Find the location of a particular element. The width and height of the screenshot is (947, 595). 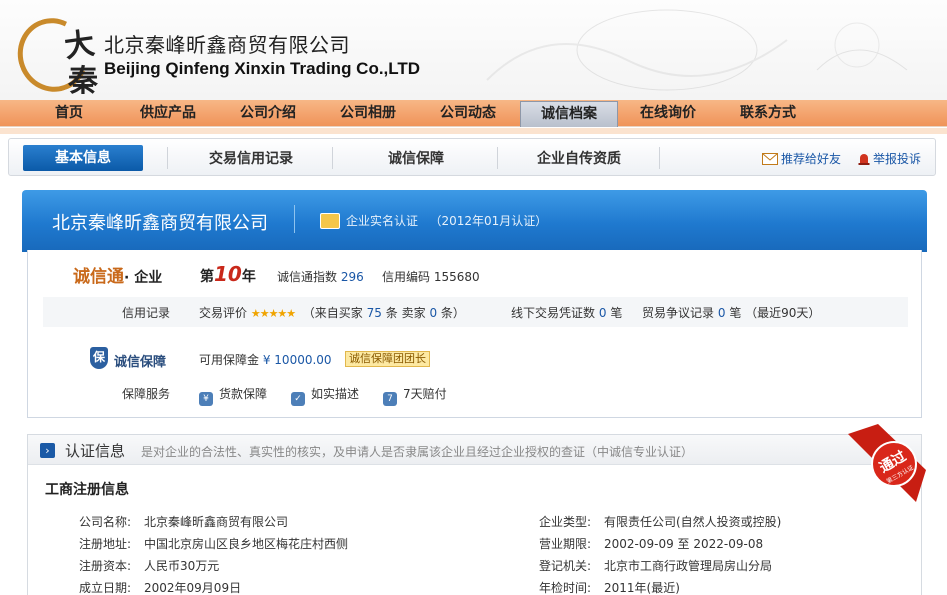

cert-date: （2012年01月认证） is located at coordinates (488, 221).